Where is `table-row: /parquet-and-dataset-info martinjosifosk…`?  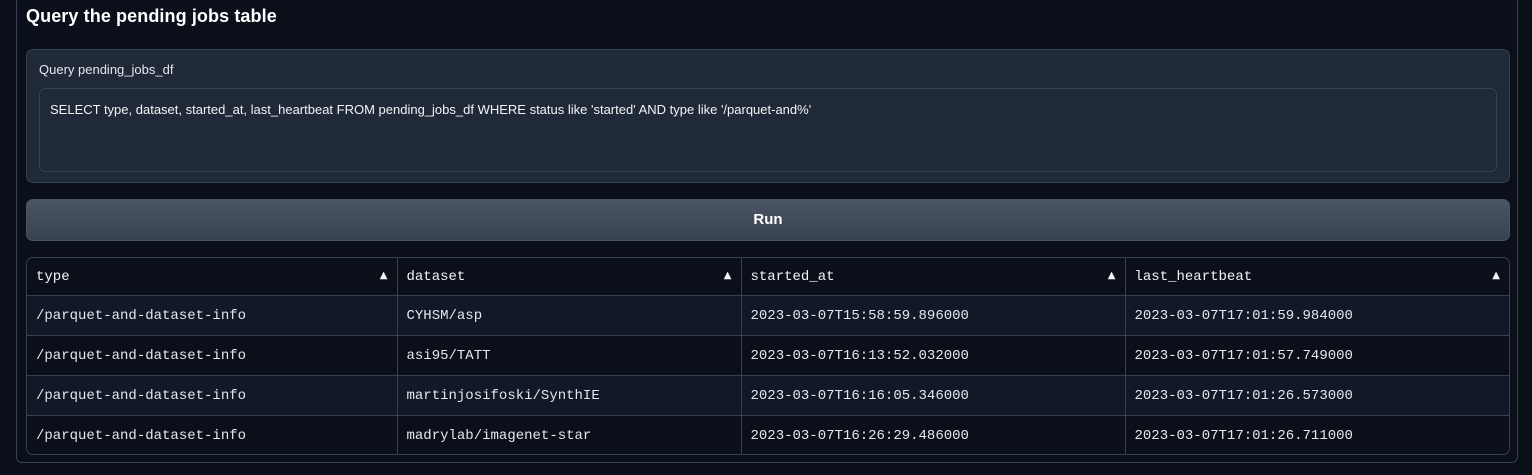
table-row: /parquet-and-dataset-info martinjosifosk… is located at coordinates (768, 395).